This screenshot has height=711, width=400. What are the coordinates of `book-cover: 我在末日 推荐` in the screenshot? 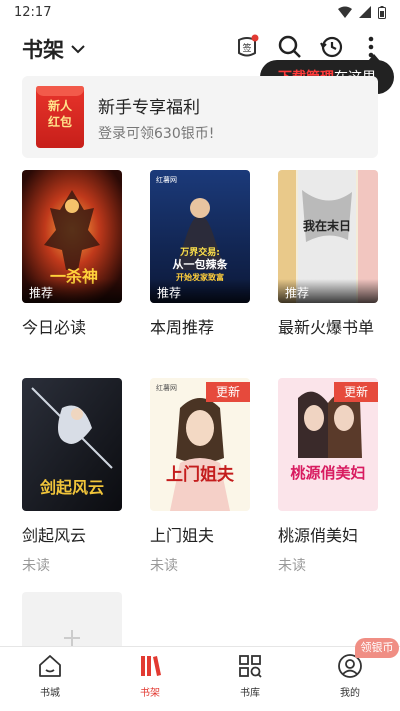 It's located at (328, 236).